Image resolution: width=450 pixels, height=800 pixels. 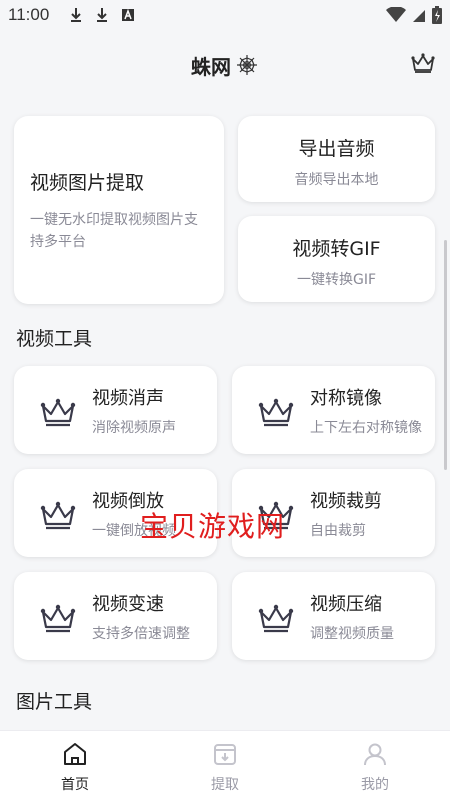 What do you see at coordinates (375, 754) in the screenshot?
I see `user-icon` at bounding box center [375, 754].